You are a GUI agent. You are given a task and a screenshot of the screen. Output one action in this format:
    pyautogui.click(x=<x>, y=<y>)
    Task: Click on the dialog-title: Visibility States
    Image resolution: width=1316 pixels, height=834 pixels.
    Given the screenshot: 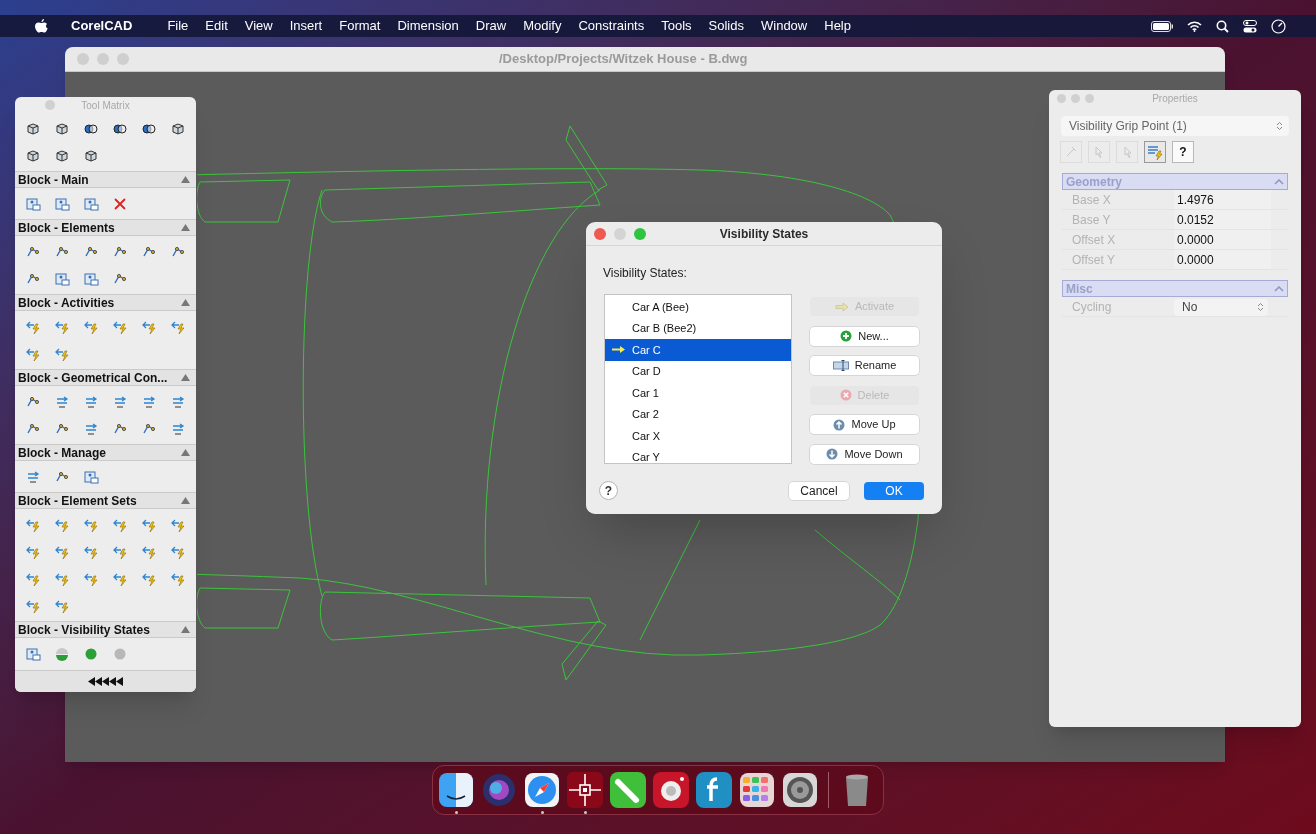 What is the action you would take?
    pyautogui.click(x=764, y=234)
    